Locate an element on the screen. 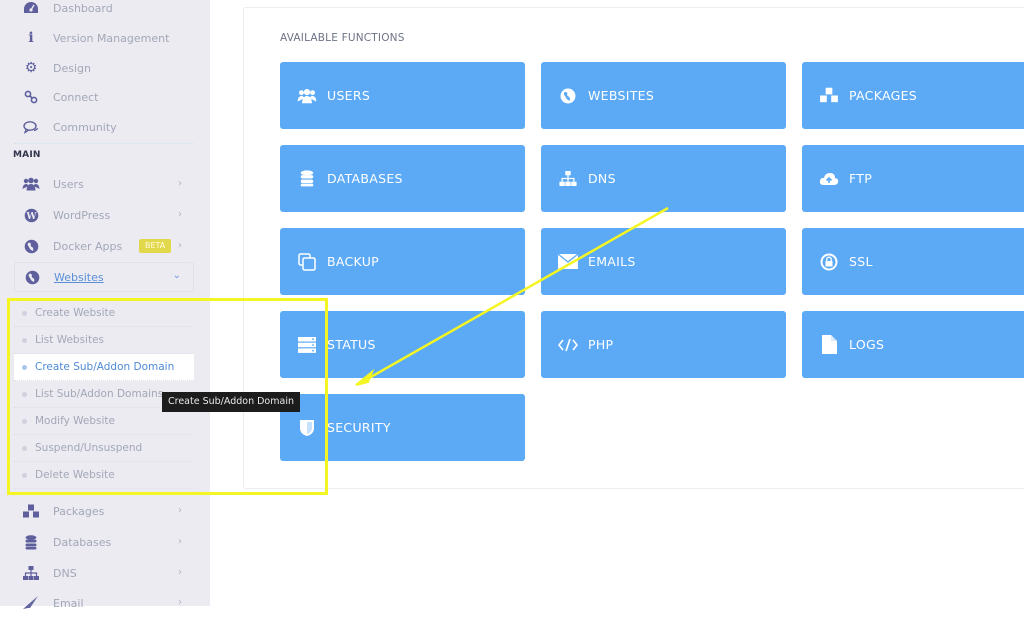  submenu-item-list-websites: List Websites is located at coordinates (104, 340).